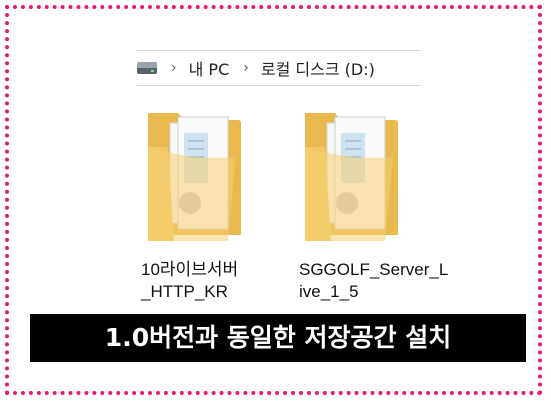 The height and width of the screenshot is (404, 551). What do you see at coordinates (374, 280) in the screenshot?
I see `folder-name: SGGOLF_Server_L ive_1_5` at bounding box center [374, 280].